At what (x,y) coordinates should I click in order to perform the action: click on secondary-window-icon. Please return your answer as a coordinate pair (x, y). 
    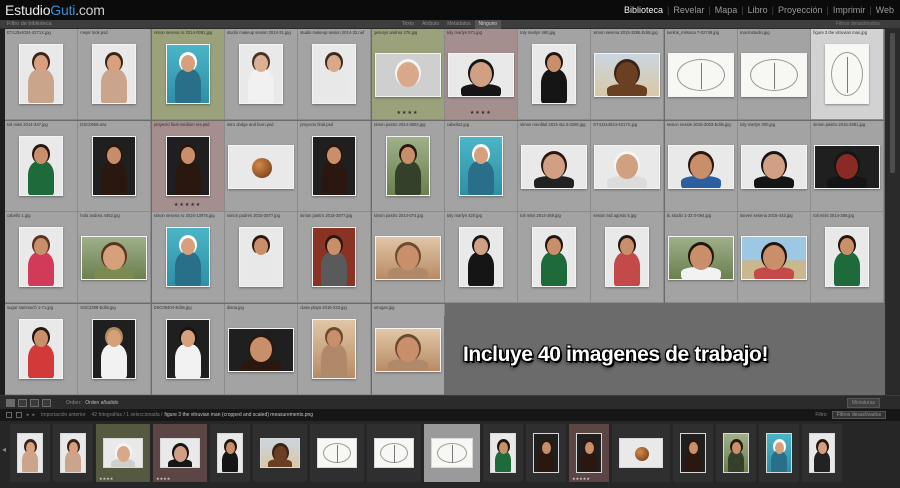
    Looking at the image, I should click on (9, 415).